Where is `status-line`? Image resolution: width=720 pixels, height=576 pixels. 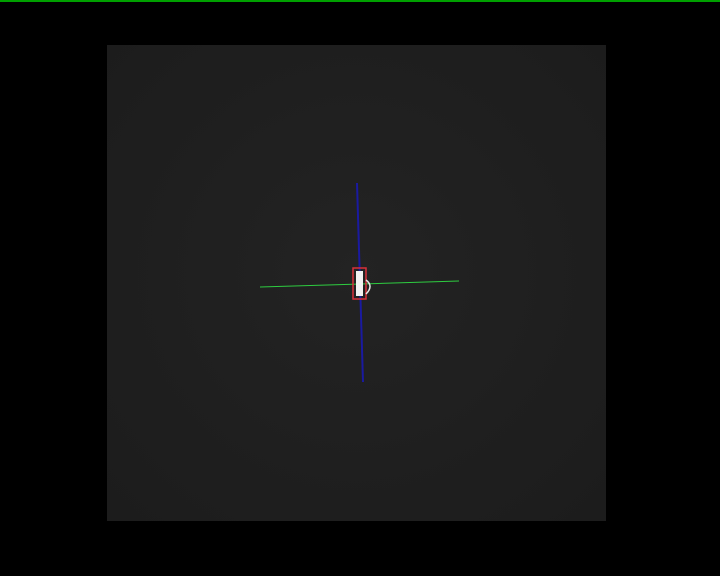 status-line is located at coordinates (360, 1).